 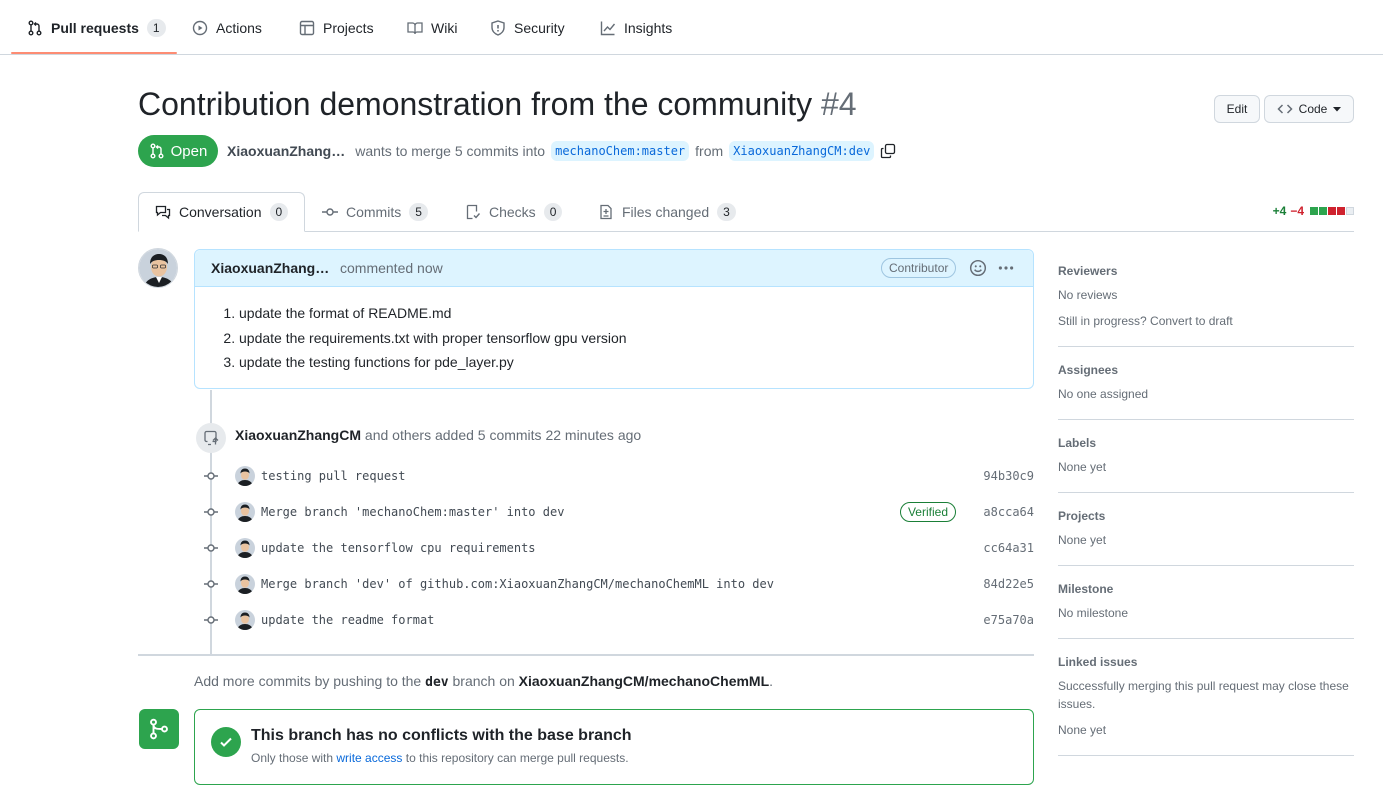 What do you see at coordinates (1206, 271) in the screenshot?
I see `sidebar-heading: Reviewers` at bounding box center [1206, 271].